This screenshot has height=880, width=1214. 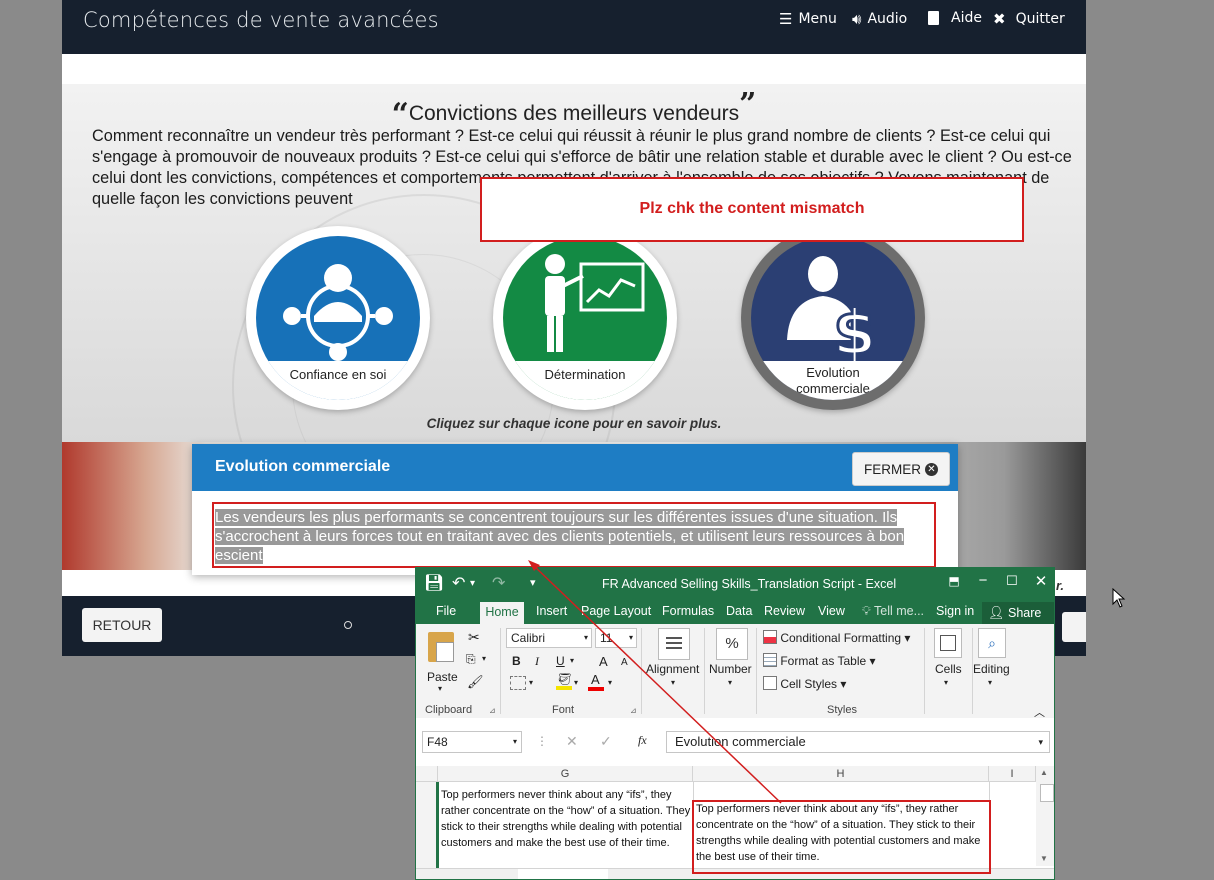 What do you see at coordinates (730, 669) in the screenshot?
I see `number-label: Number` at bounding box center [730, 669].